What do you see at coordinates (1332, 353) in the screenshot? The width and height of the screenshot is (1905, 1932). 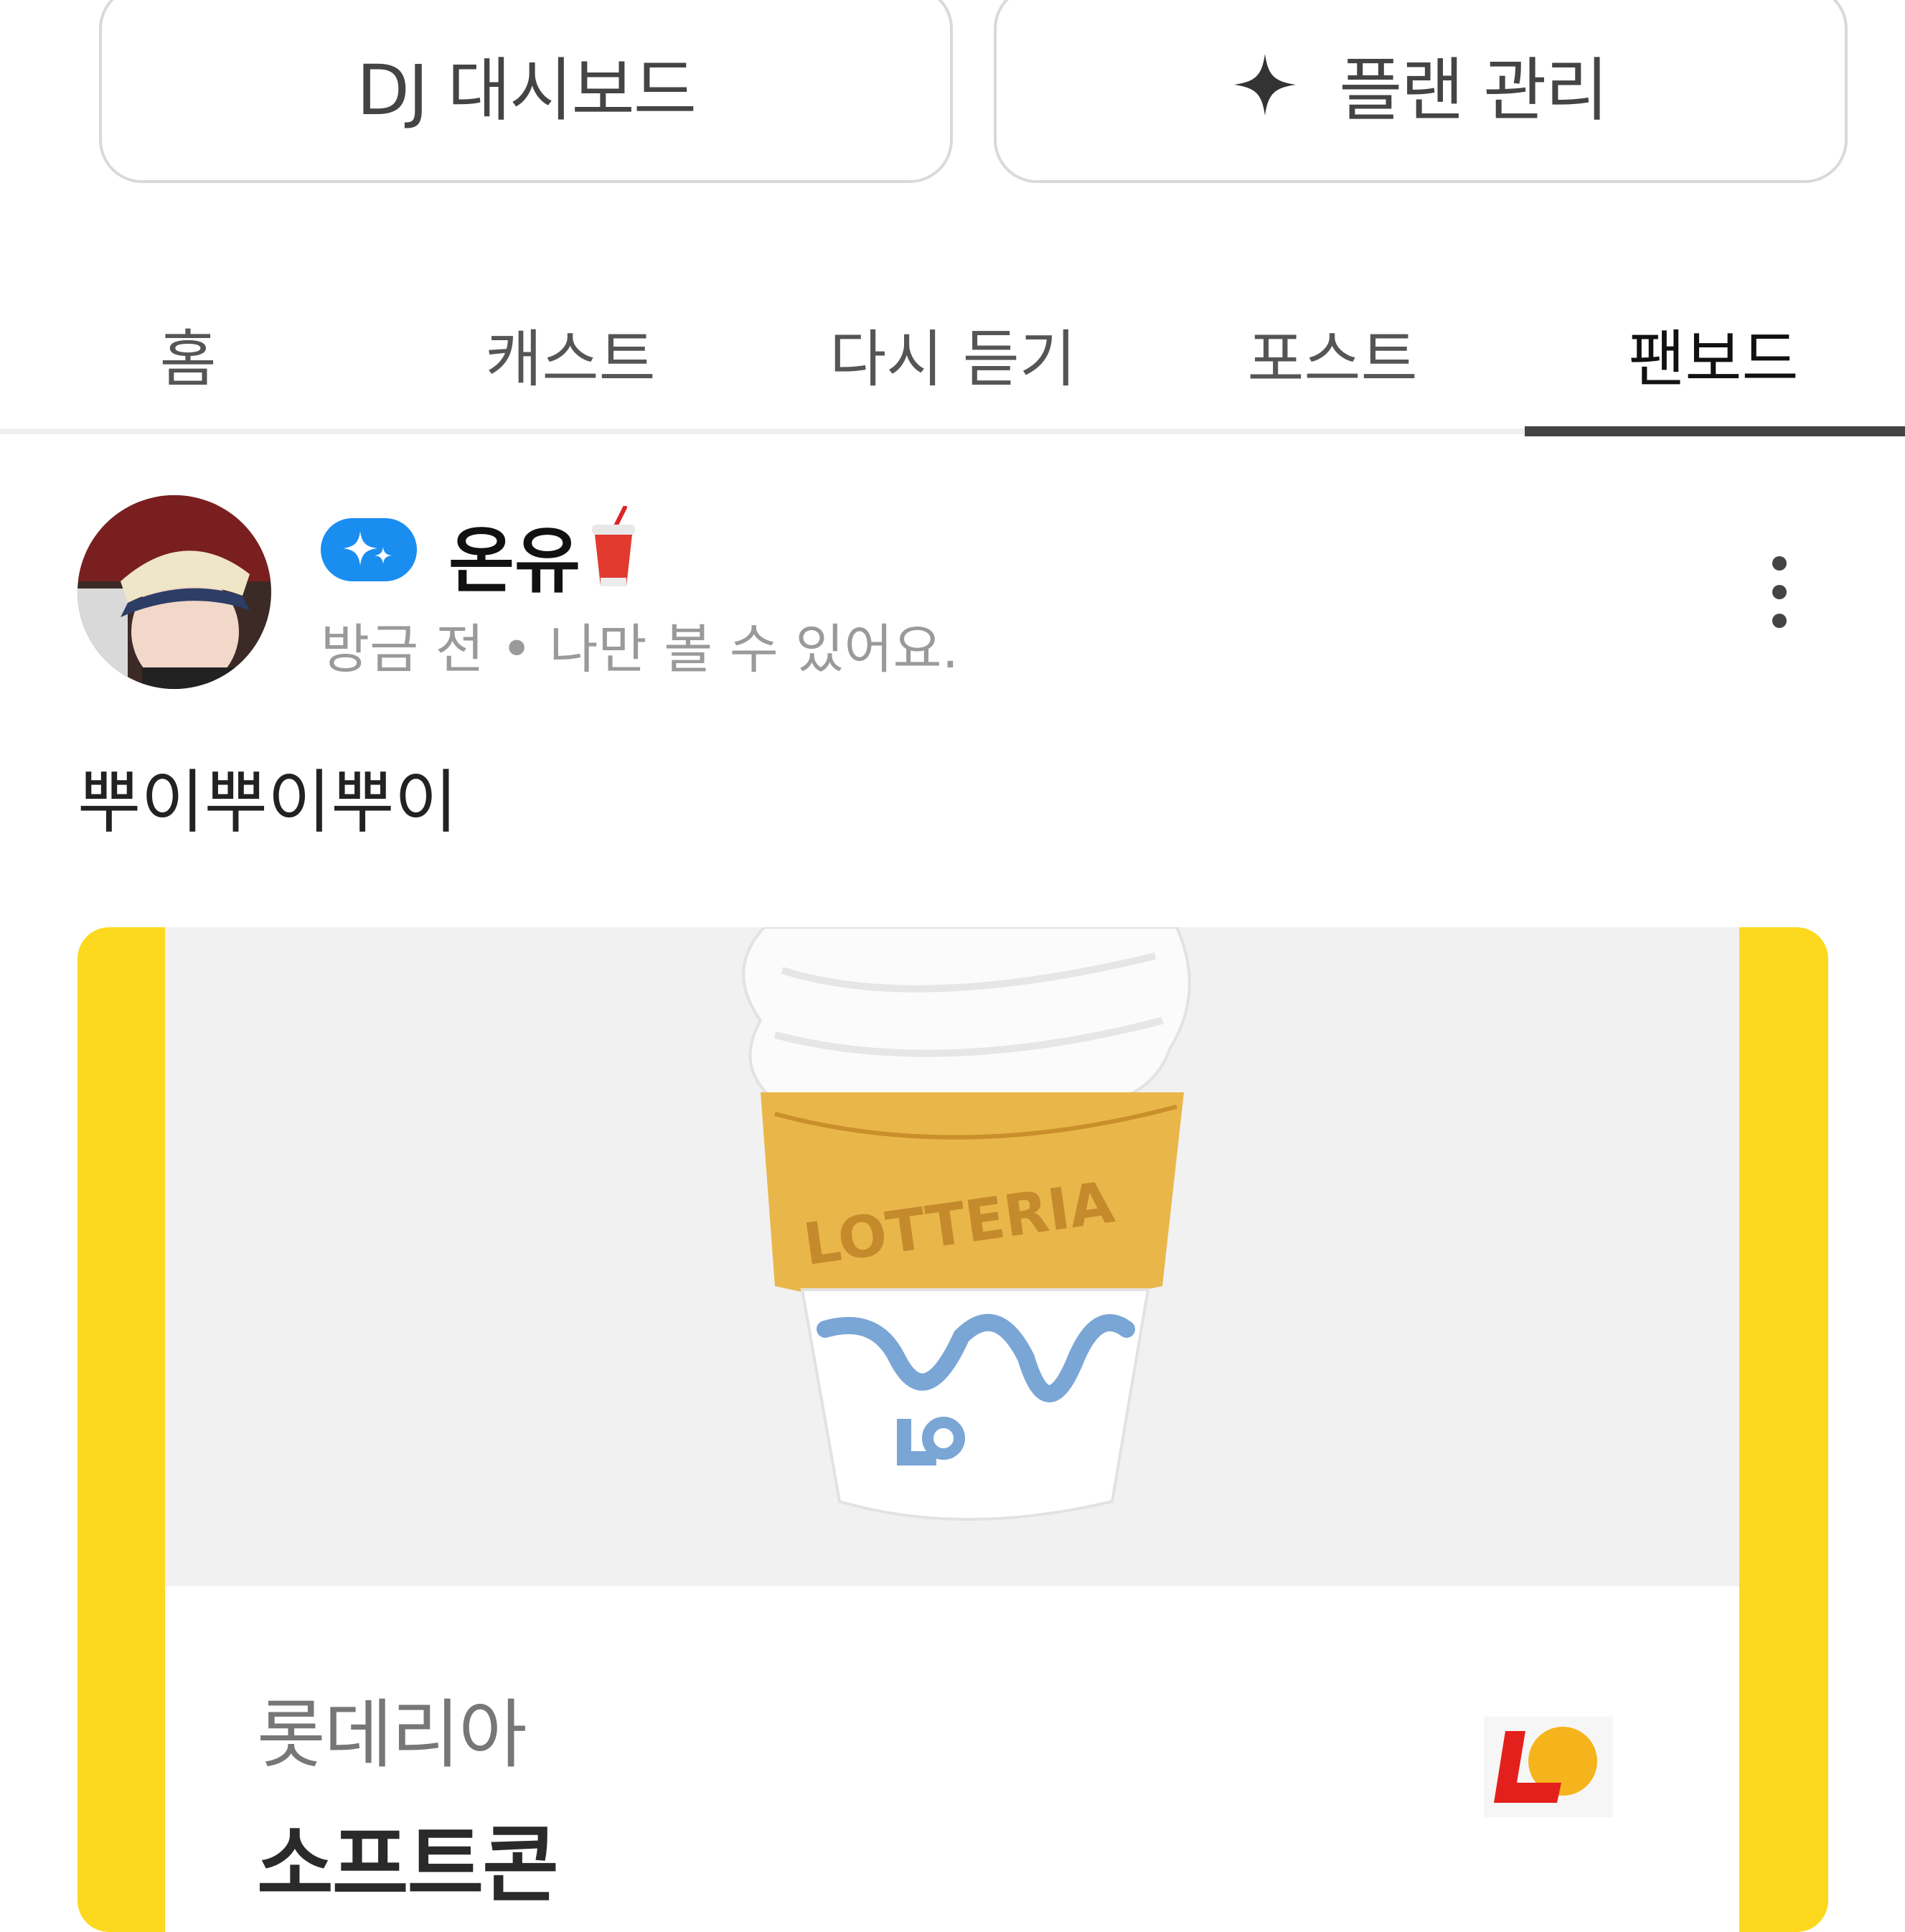 I see `tab-post: 포스트` at bounding box center [1332, 353].